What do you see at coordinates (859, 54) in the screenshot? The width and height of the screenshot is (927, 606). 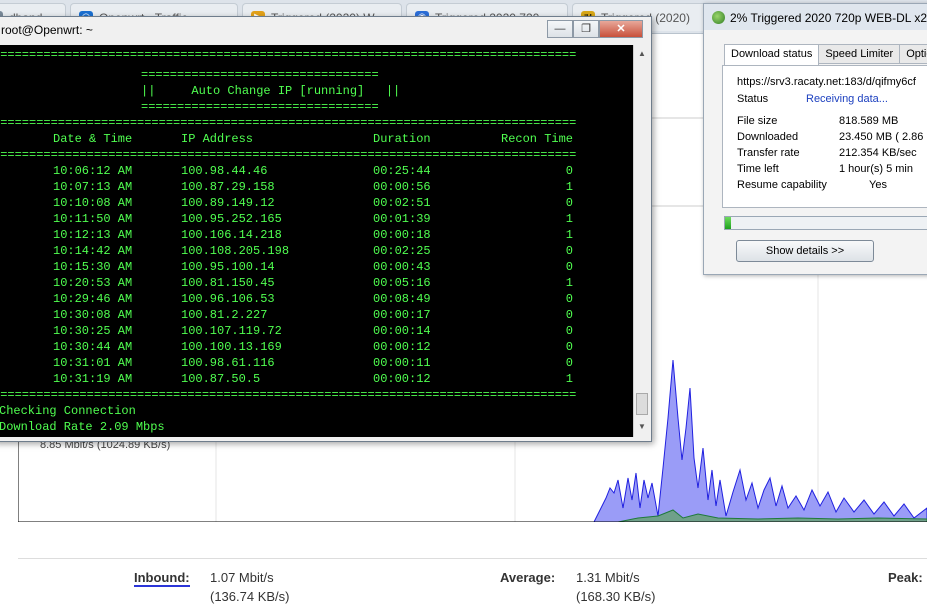 I see `tab-speed-limiter: Speed Limiter` at bounding box center [859, 54].